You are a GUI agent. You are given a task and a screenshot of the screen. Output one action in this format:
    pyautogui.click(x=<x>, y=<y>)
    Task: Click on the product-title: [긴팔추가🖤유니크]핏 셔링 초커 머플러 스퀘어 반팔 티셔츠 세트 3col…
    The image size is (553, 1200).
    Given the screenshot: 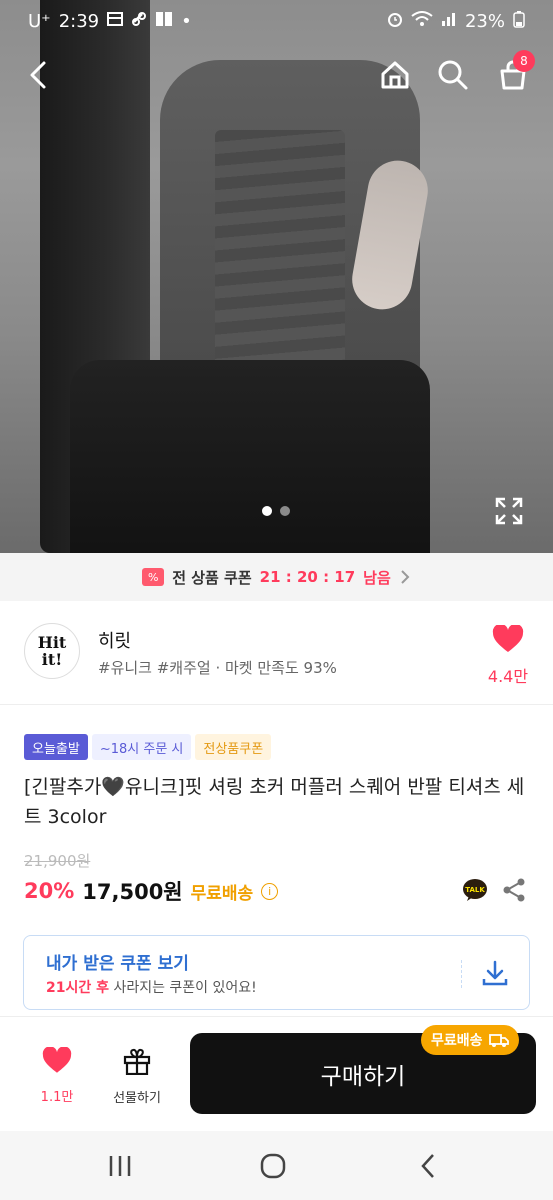 What is the action you would take?
    pyautogui.click(x=274, y=802)
    